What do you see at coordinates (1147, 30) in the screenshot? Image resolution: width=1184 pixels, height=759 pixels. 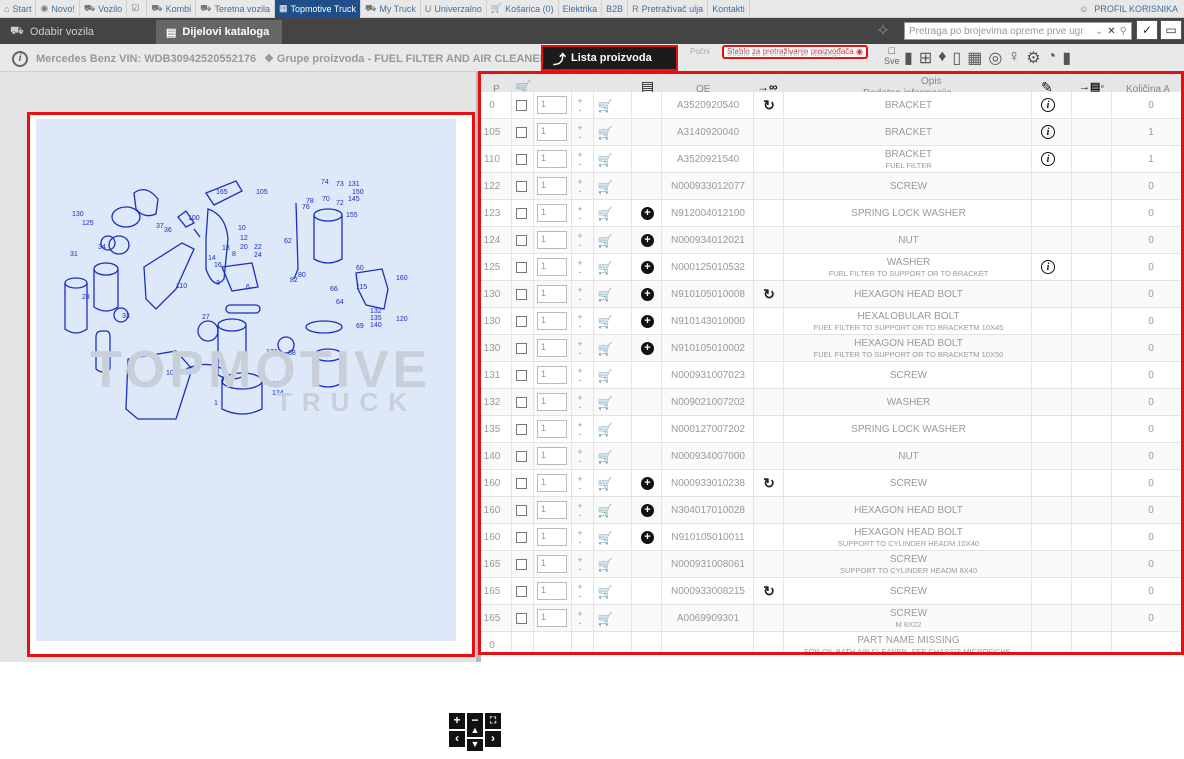 I see `checkmark-icon: ✓` at bounding box center [1147, 30].